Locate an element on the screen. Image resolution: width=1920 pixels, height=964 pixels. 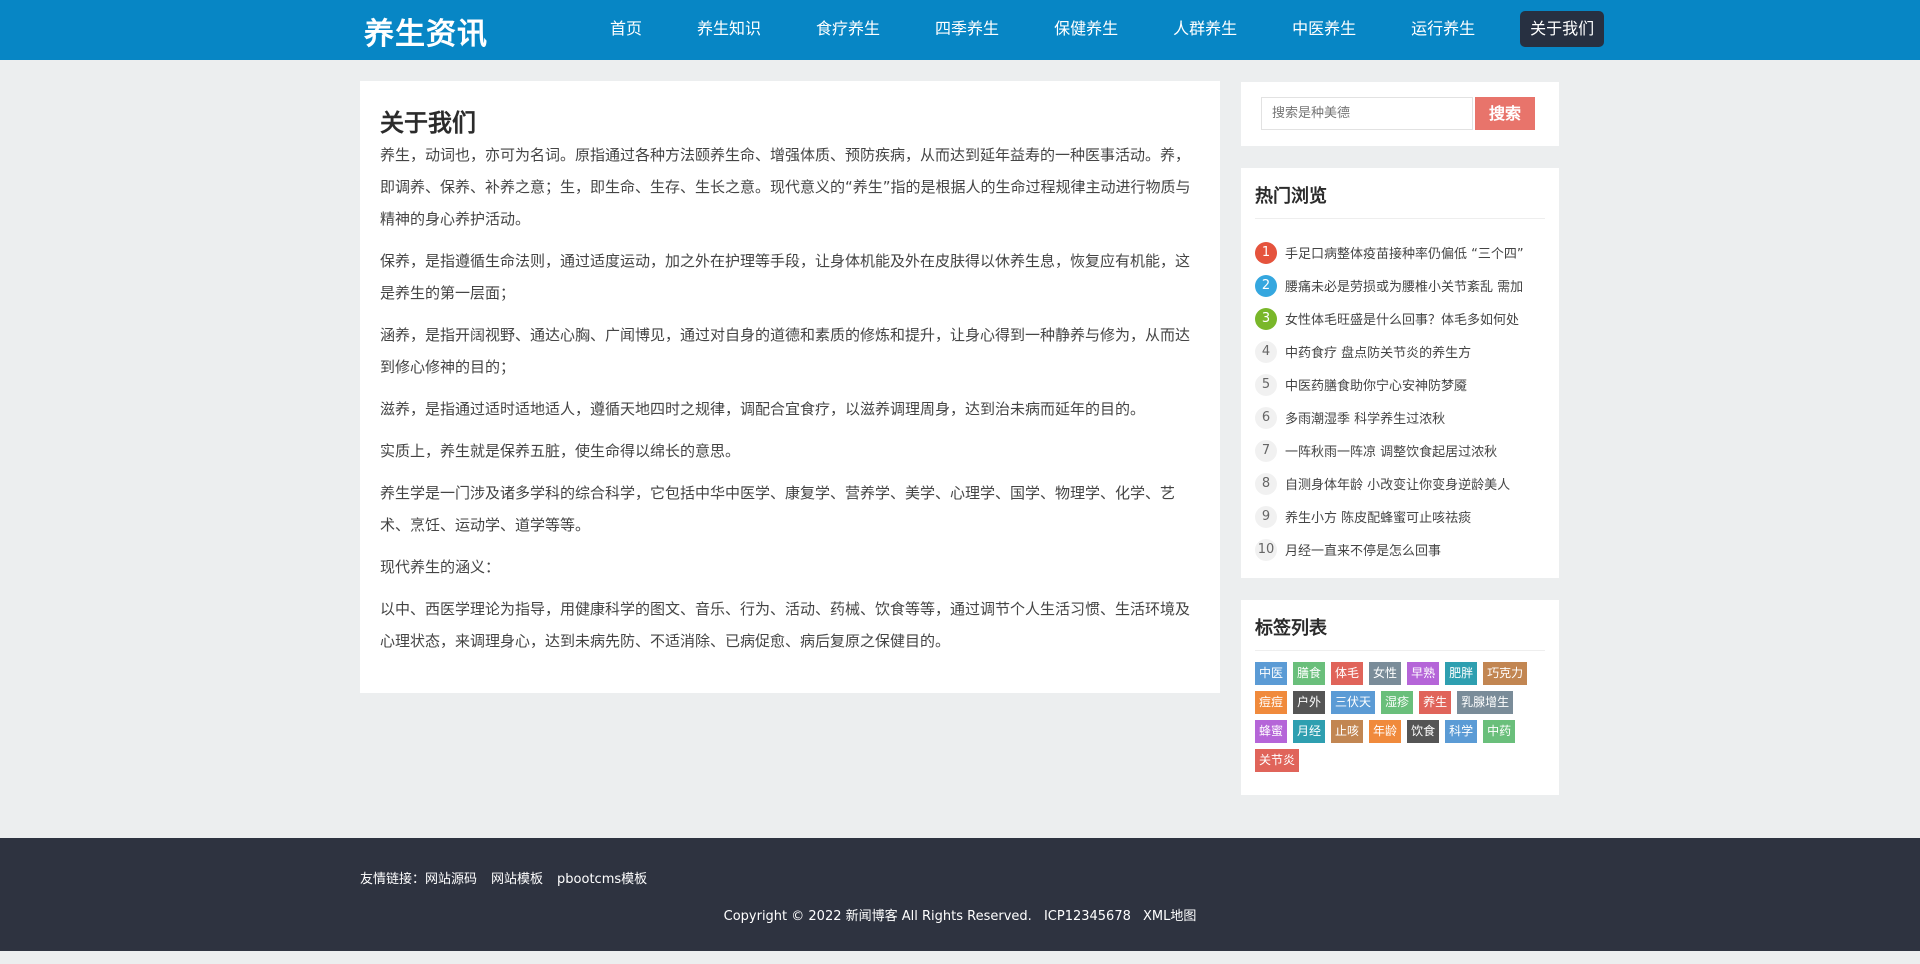
hot-list-item: 8 自测身体年龄 小改变让你变身逆龄美人 is located at coordinates (1400, 483).